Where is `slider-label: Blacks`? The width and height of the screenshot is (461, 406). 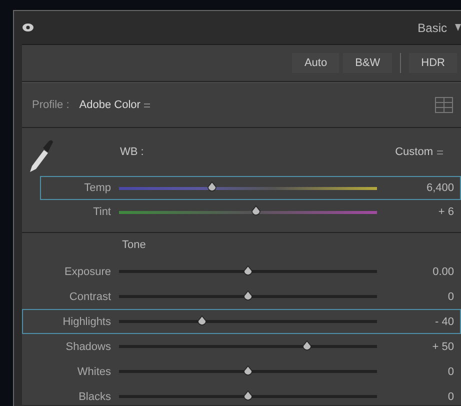 slider-label: Blacks is located at coordinates (95, 396).